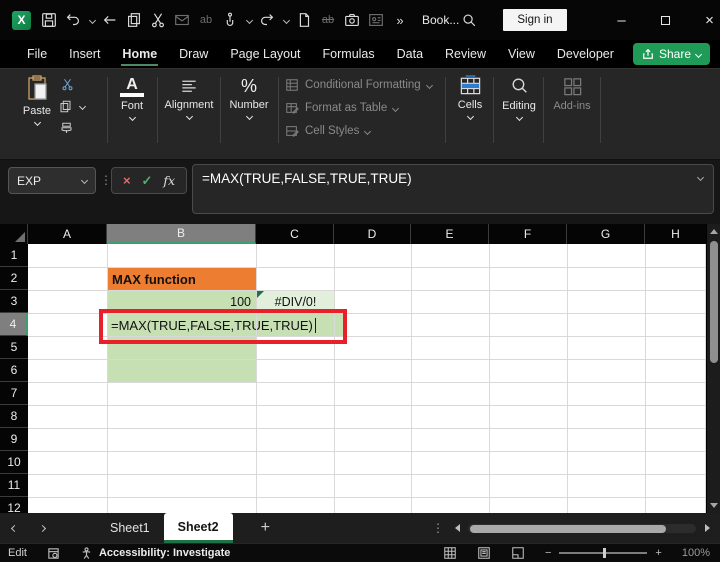 This screenshot has height=562, width=720. I want to click on name-box: EXP, so click(52, 180).